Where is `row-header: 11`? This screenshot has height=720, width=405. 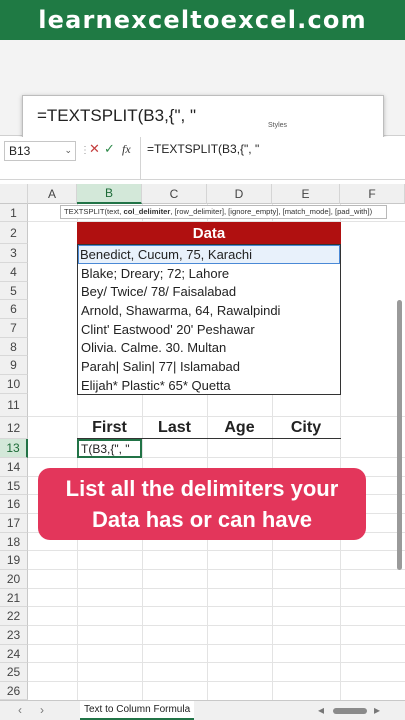 row-header: 11 is located at coordinates (14, 405).